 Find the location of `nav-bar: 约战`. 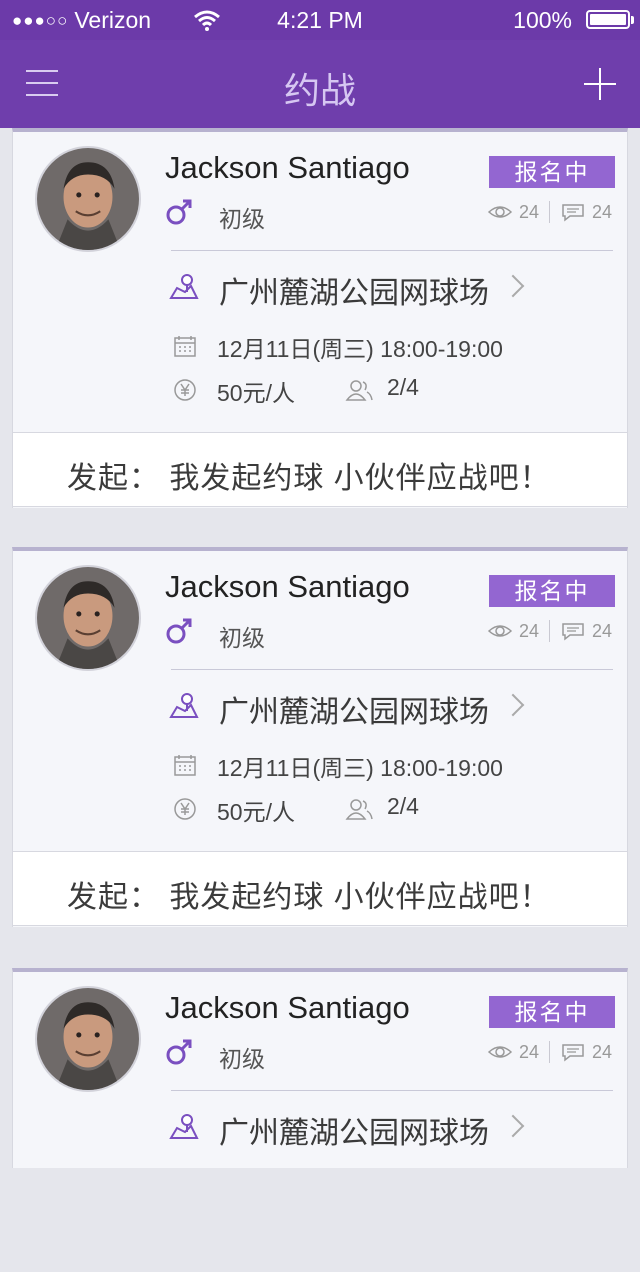

nav-bar: 约战 is located at coordinates (320, 84).